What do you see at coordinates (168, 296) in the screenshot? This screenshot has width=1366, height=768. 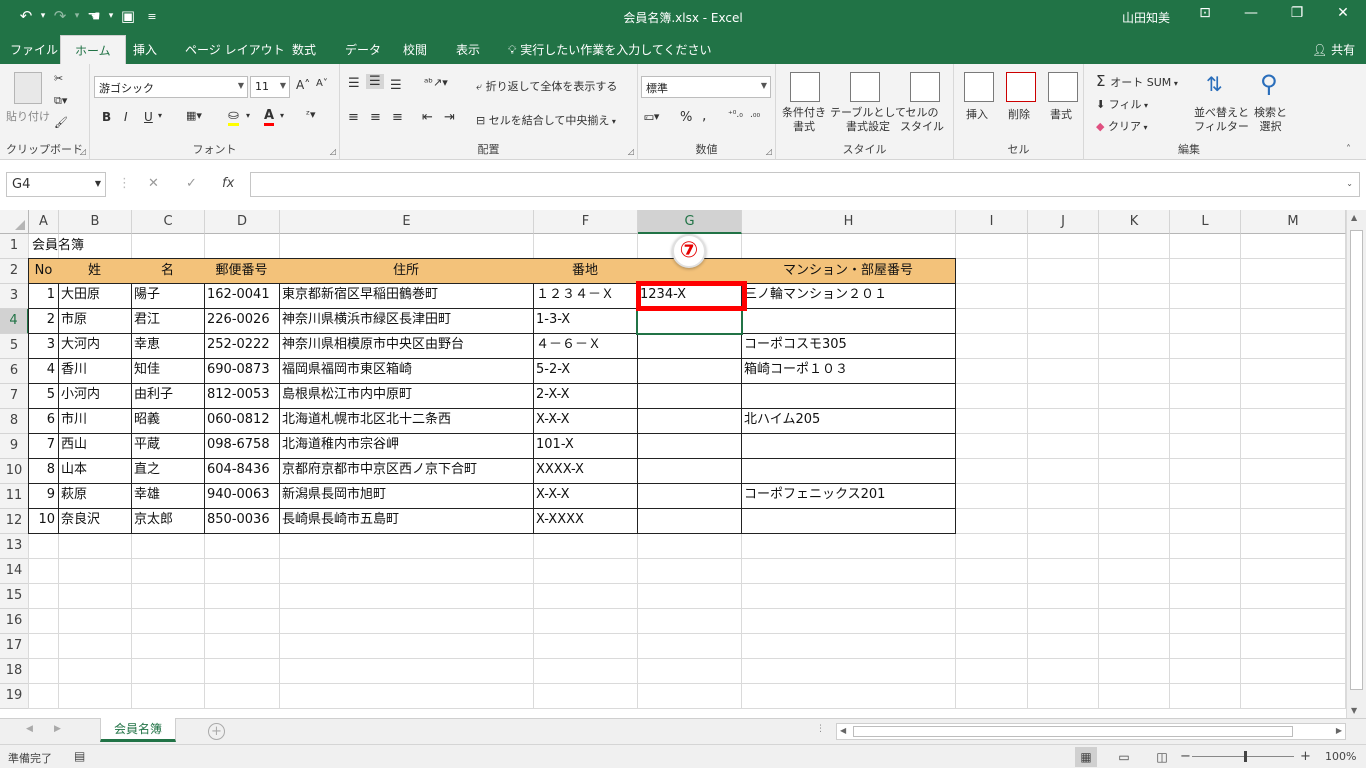 I see `table-cell: 陽子` at bounding box center [168, 296].